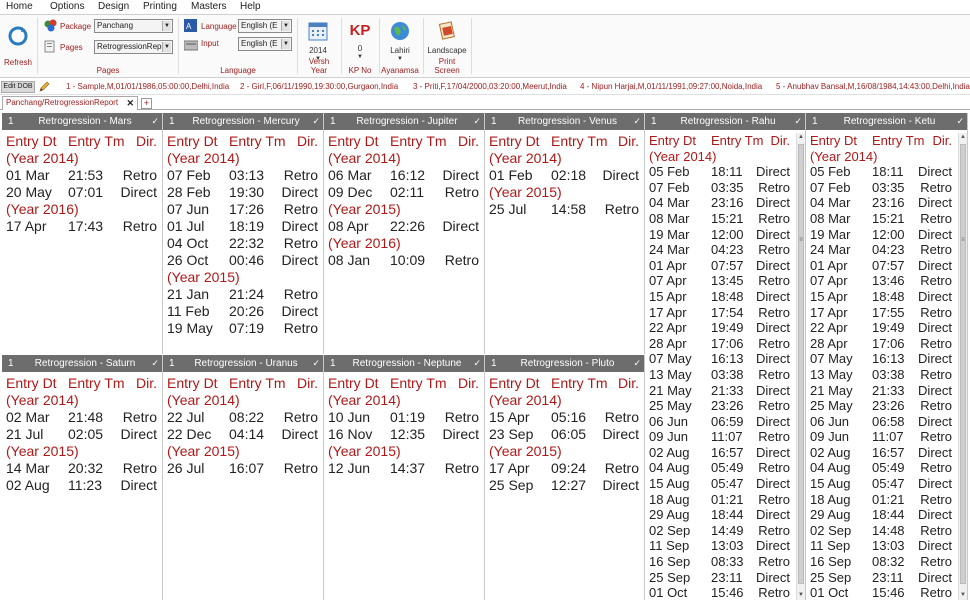 The height and width of the screenshot is (600, 970). Describe the element at coordinates (888, 468) in the screenshot. I see `entry-time: 05:49` at that location.